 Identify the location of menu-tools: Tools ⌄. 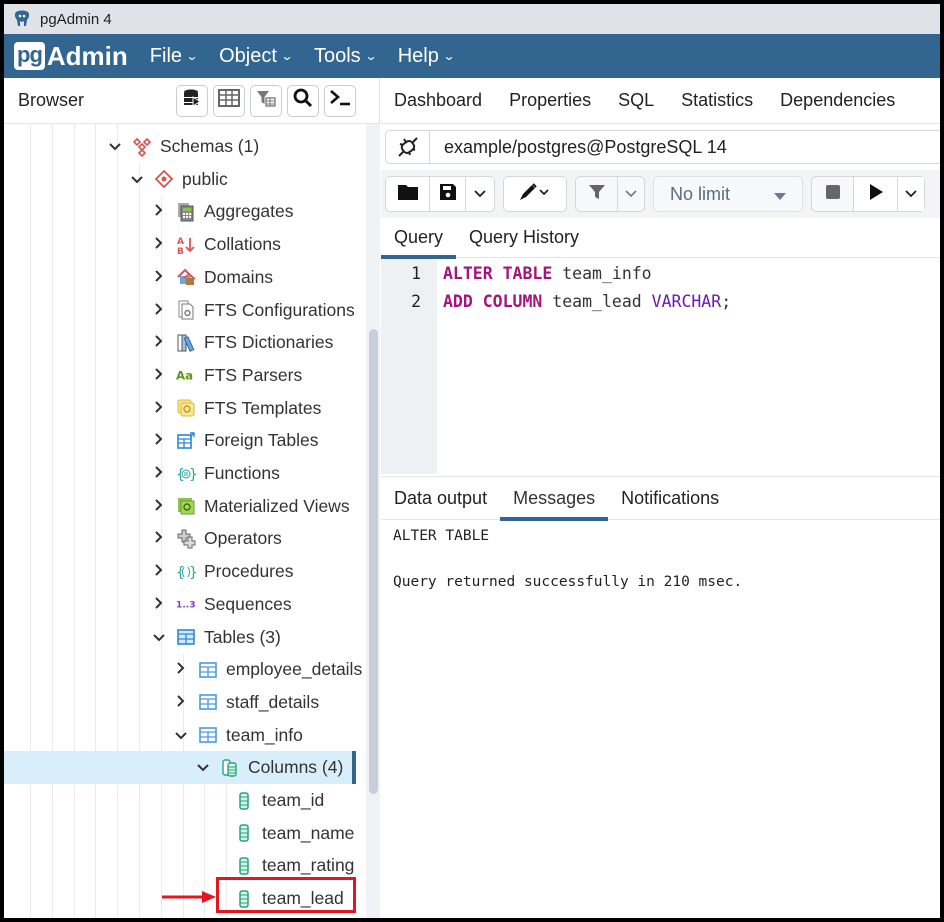
(345, 56).